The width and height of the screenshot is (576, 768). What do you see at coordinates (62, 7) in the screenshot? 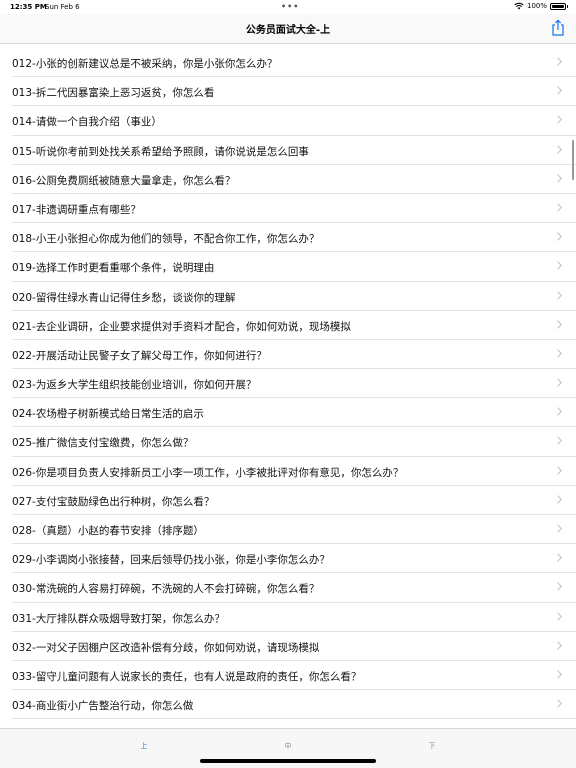
I see `status-date: Sun Feb 6` at bounding box center [62, 7].